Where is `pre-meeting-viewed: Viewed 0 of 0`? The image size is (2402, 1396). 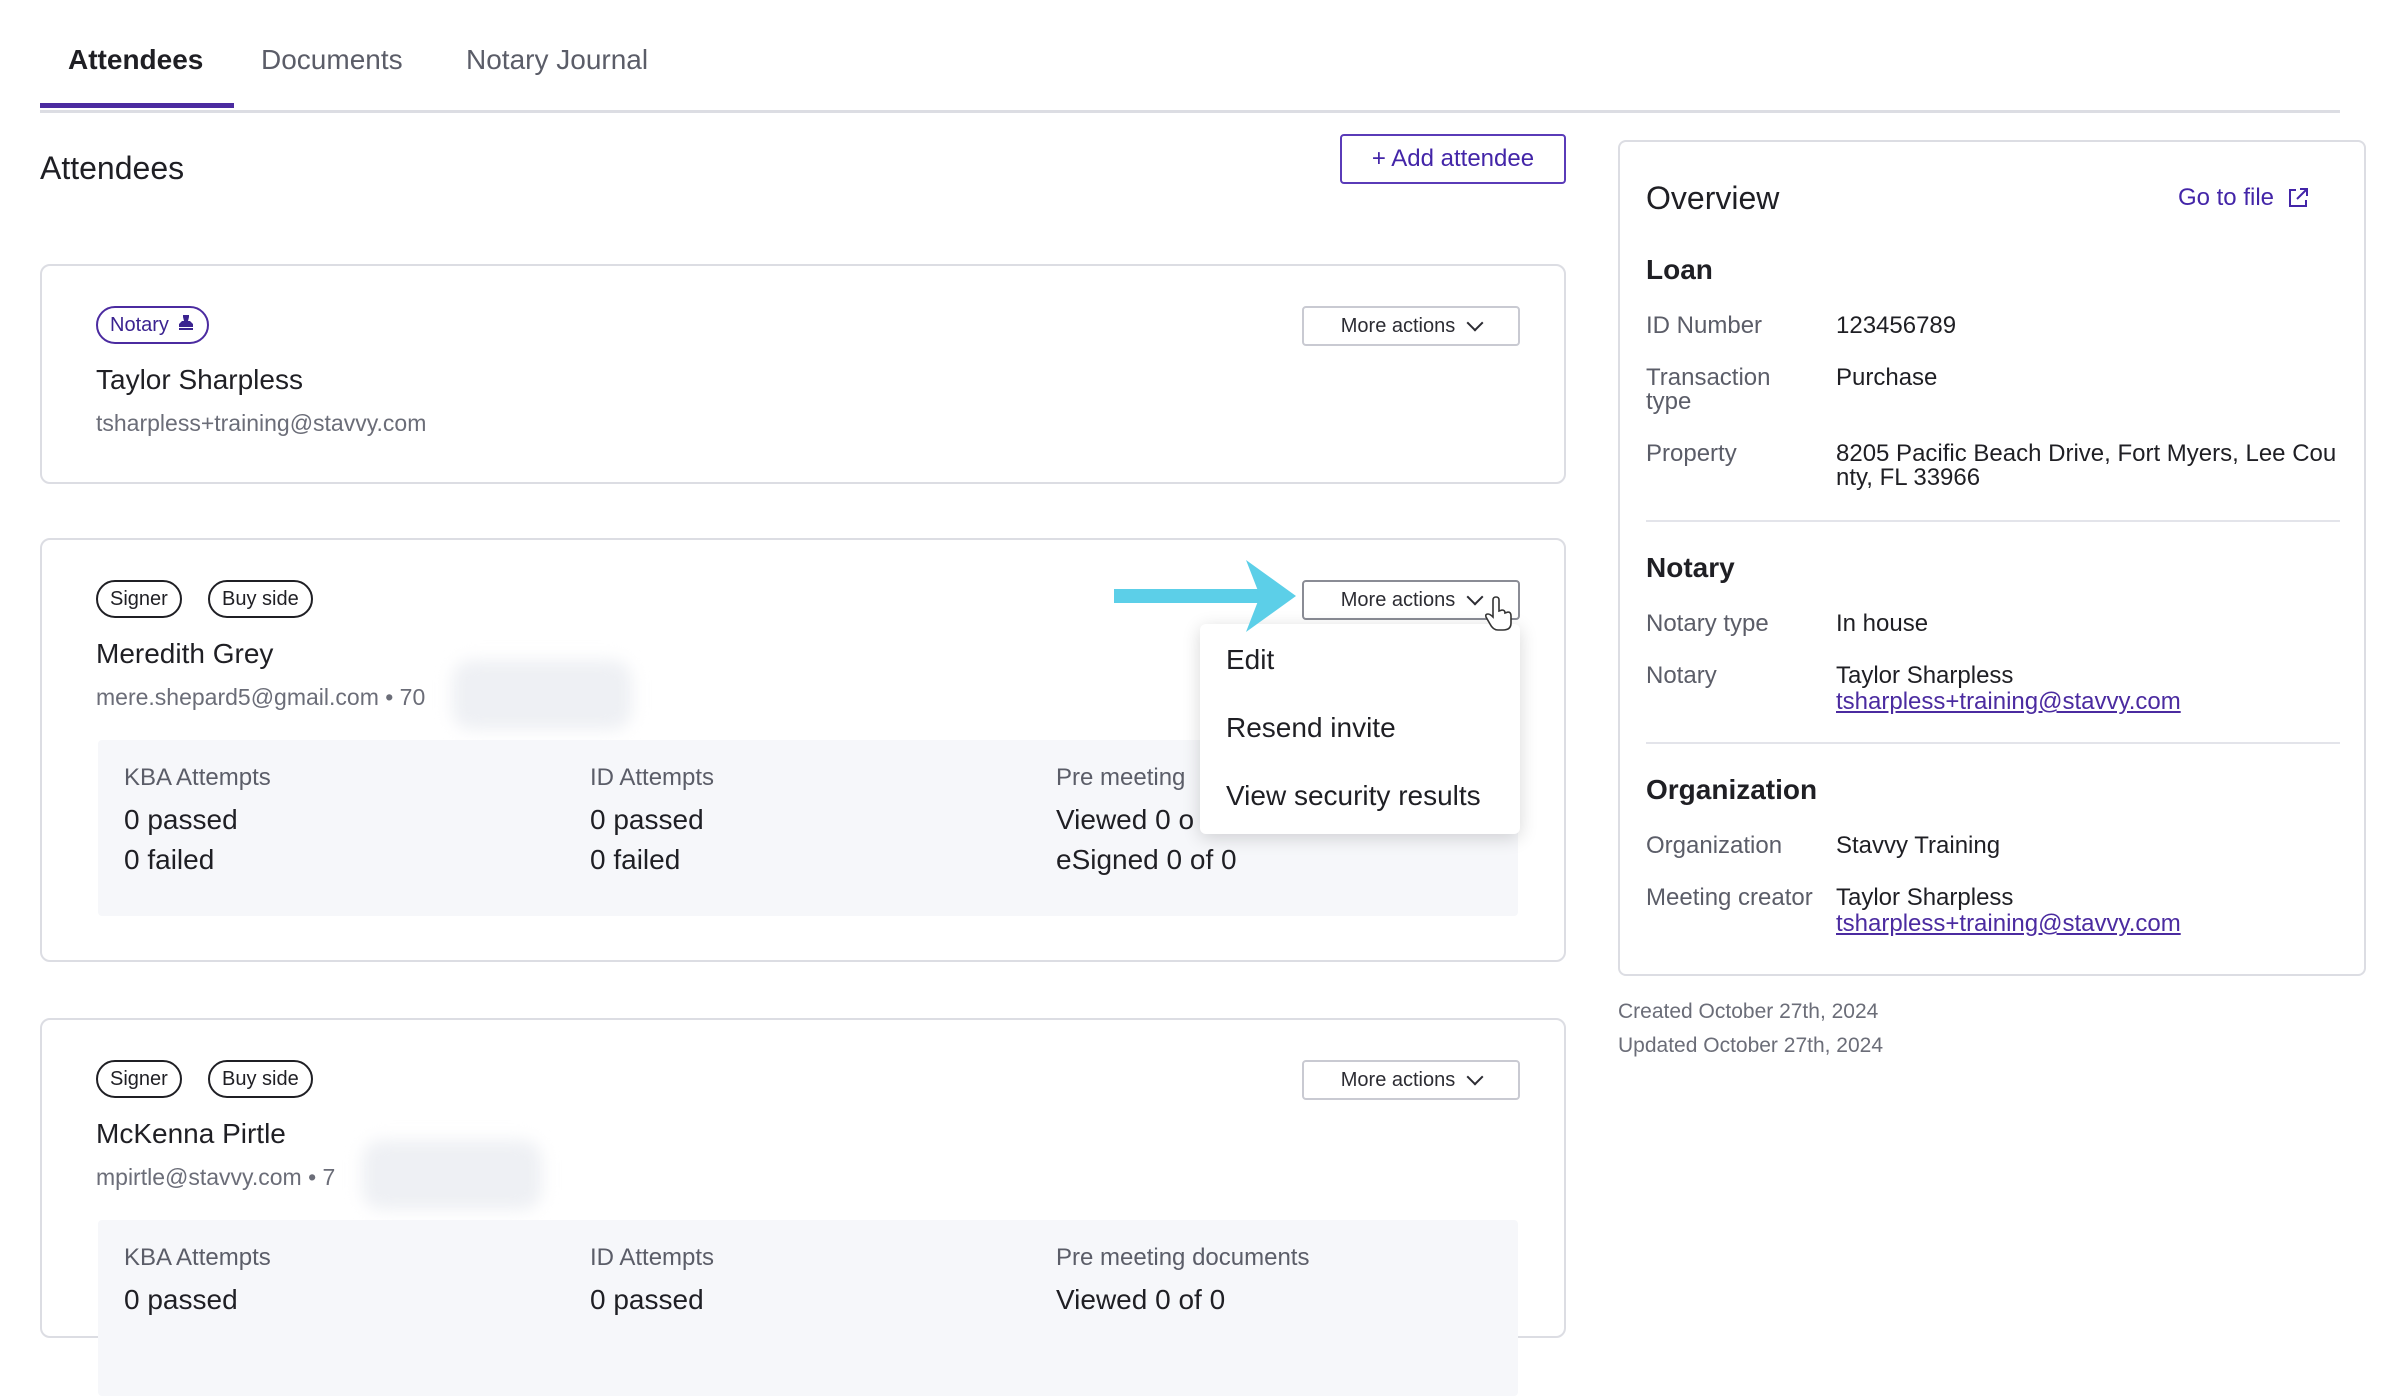 pre-meeting-viewed: Viewed 0 of 0 is located at coordinates (1141, 1299).